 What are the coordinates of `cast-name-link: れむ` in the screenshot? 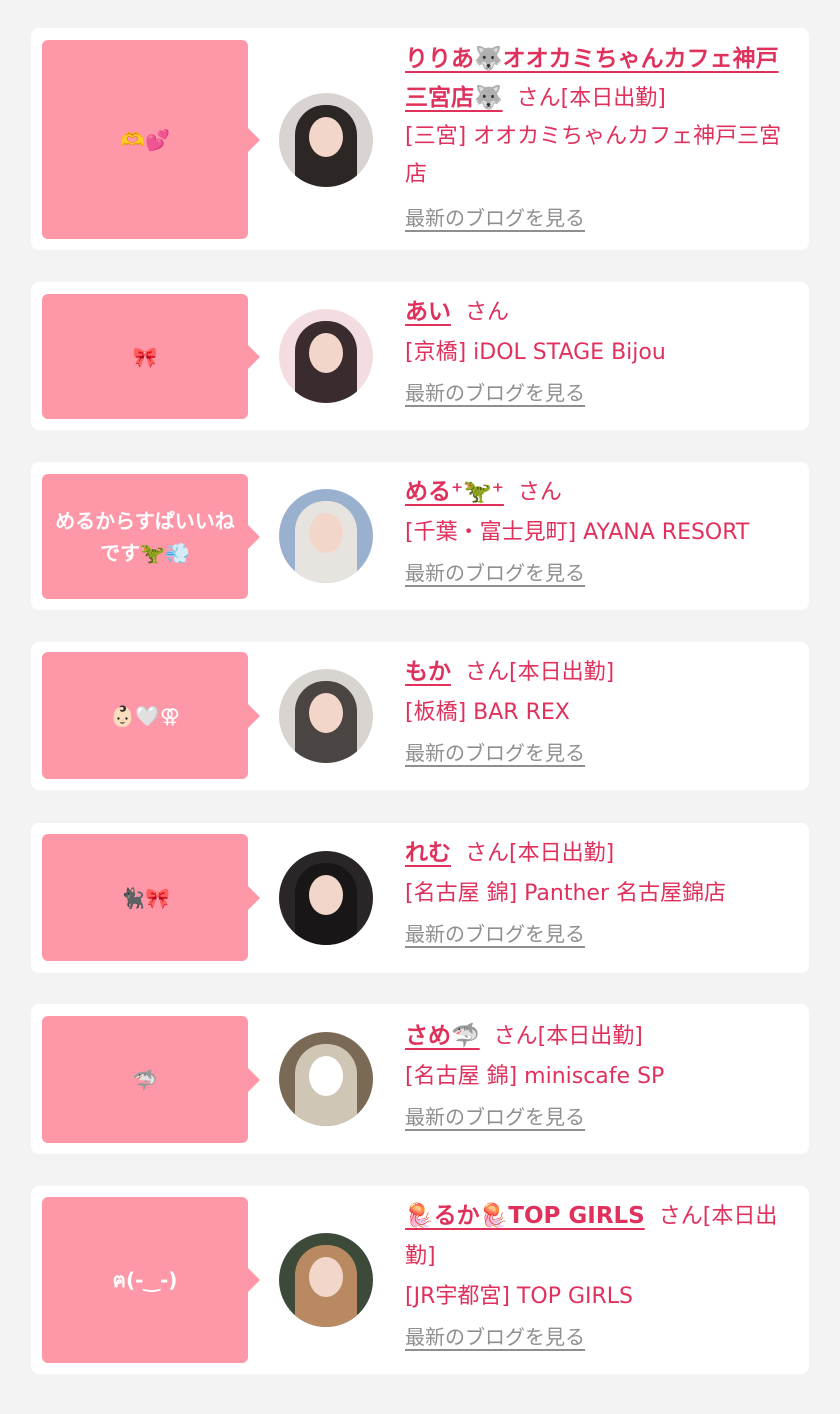 It's located at (428, 853).